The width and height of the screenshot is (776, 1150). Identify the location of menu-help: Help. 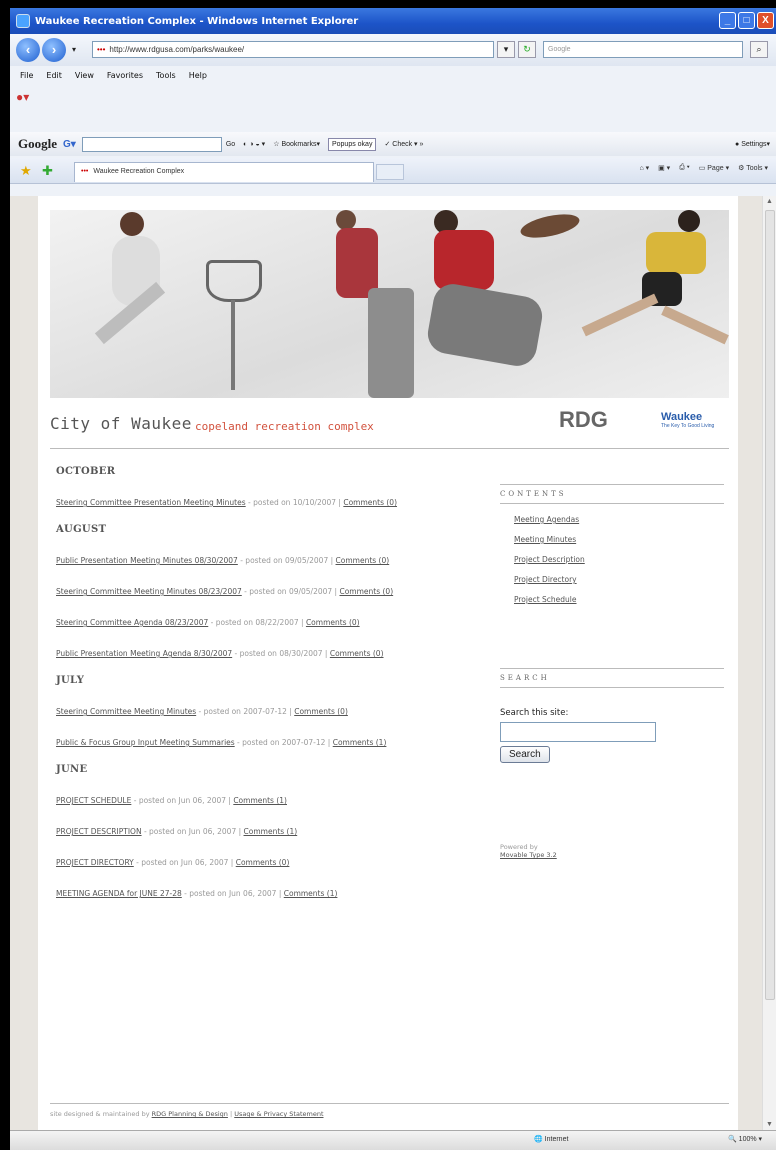
(198, 79).